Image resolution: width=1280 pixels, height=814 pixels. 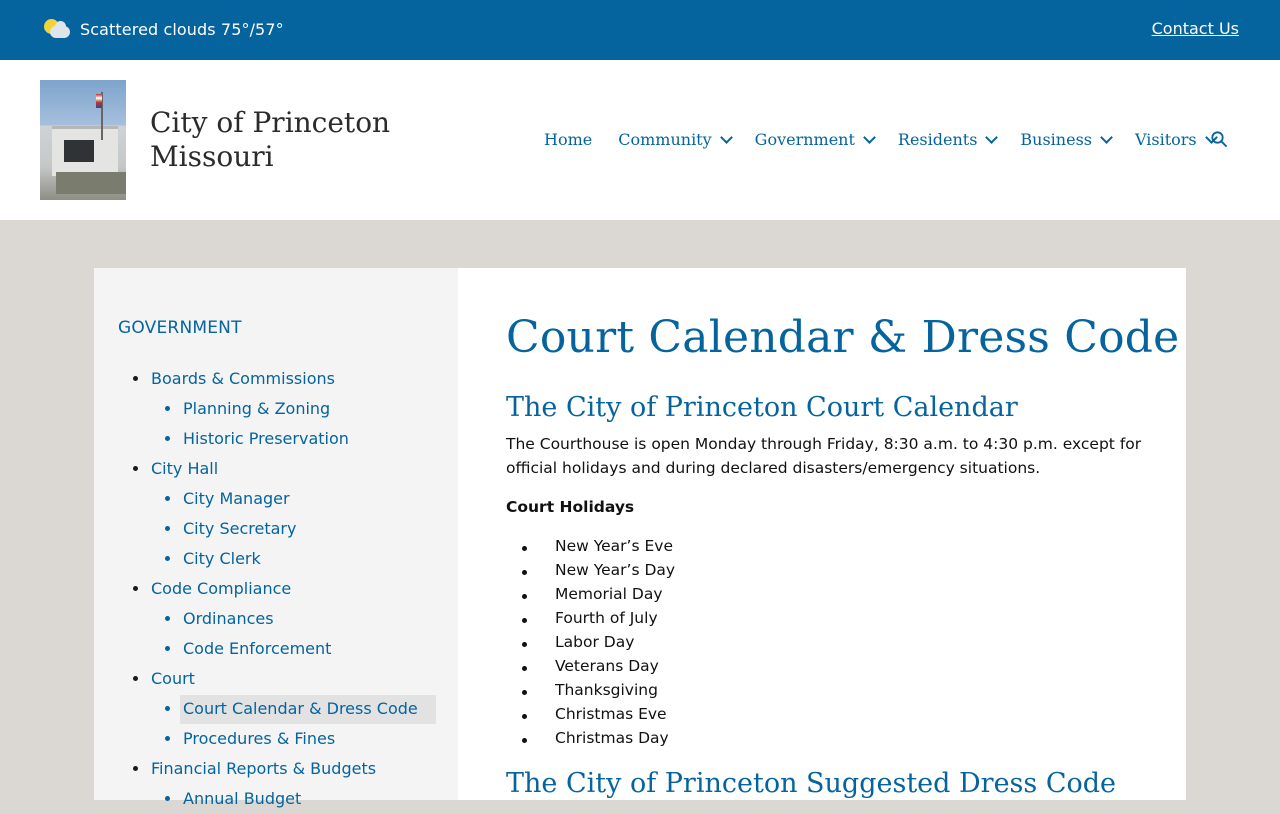 What do you see at coordinates (1056, 139) in the screenshot?
I see `nav-business-label: Business` at bounding box center [1056, 139].